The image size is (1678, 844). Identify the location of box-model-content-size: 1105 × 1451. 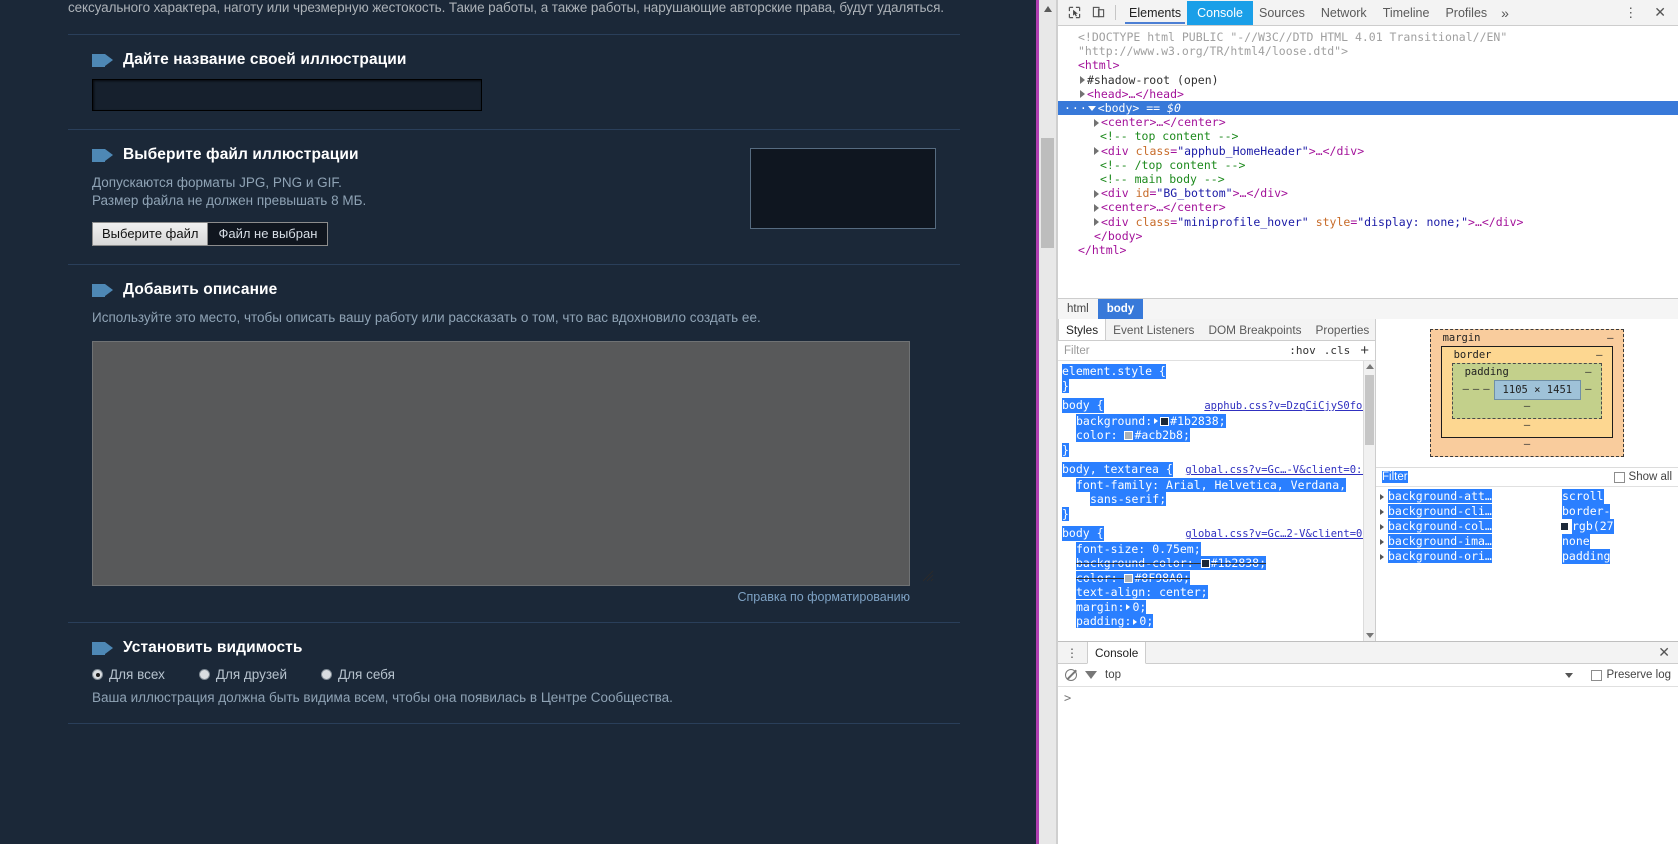
(1537, 390).